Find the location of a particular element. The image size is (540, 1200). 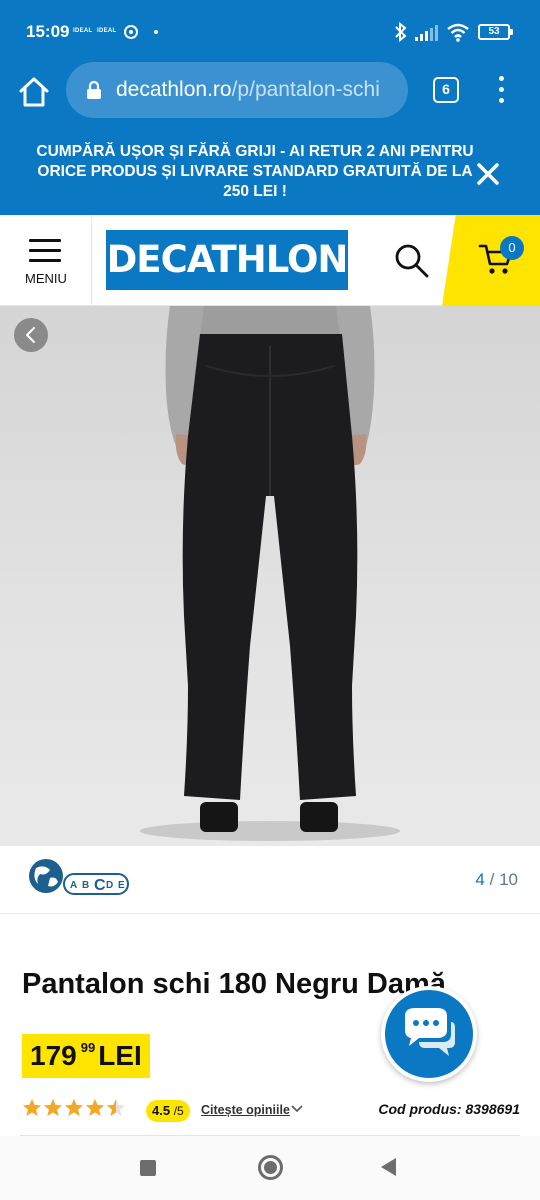

rating-stars is located at coordinates (74, 1108).